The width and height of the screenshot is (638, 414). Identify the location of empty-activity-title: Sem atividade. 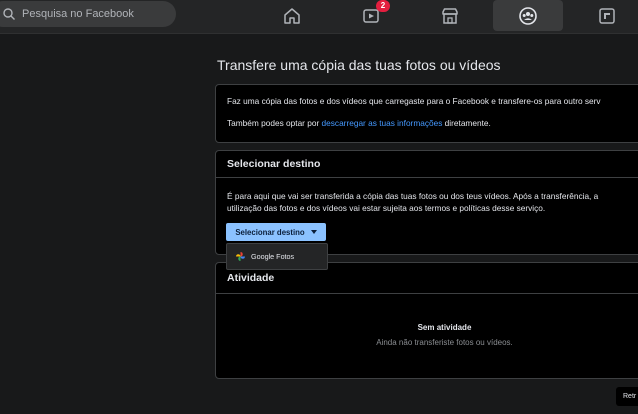
(444, 327).